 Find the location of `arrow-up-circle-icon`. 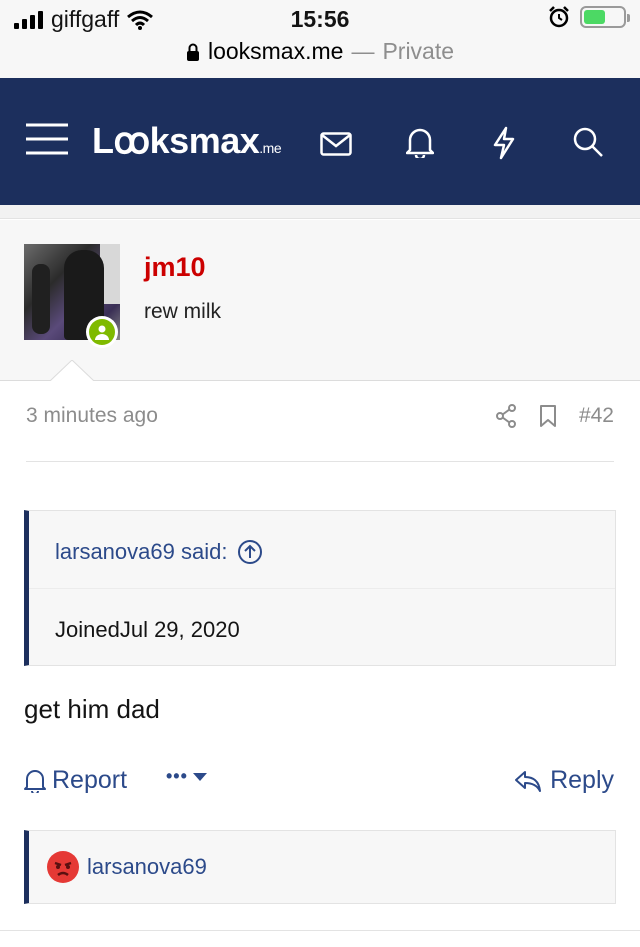

arrow-up-circle-icon is located at coordinates (250, 552).